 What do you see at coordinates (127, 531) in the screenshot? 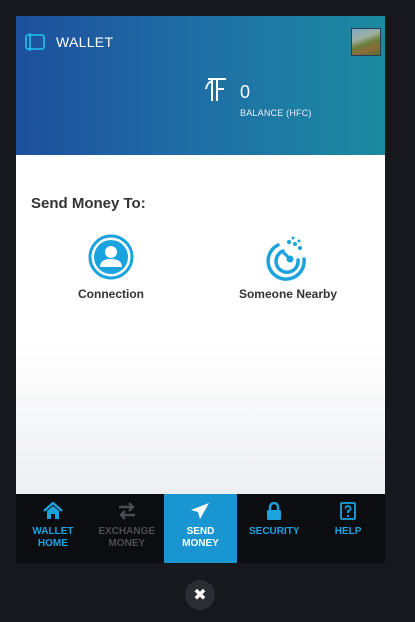
I see `tab-label-line1: EXCHANGE` at bounding box center [127, 531].